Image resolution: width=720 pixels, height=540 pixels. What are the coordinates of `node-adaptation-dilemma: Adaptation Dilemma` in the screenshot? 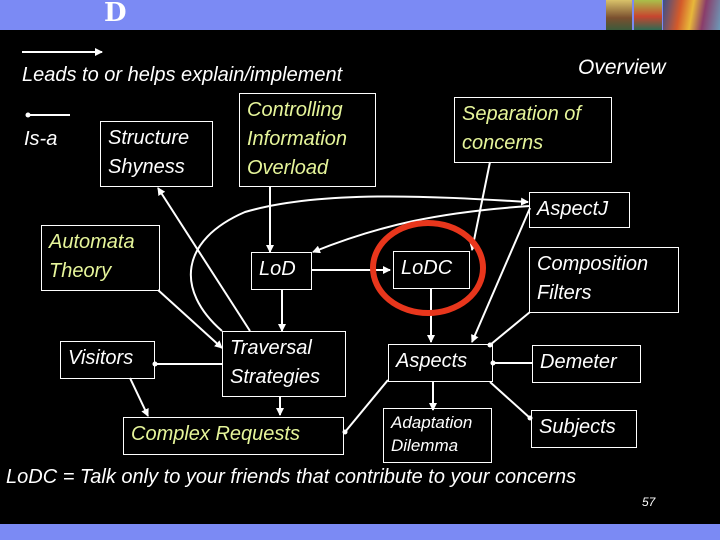 It's located at (437, 435).